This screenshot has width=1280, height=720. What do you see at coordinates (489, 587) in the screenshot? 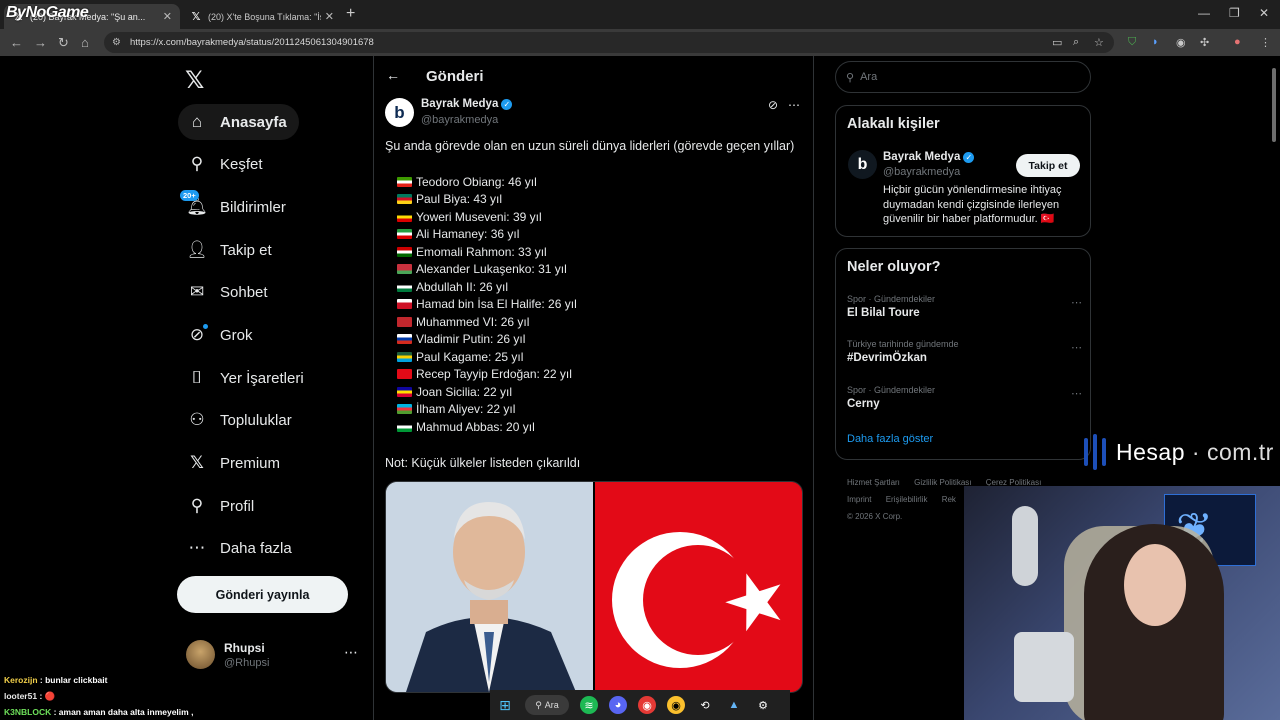
I see `portrait-image` at bounding box center [489, 587].